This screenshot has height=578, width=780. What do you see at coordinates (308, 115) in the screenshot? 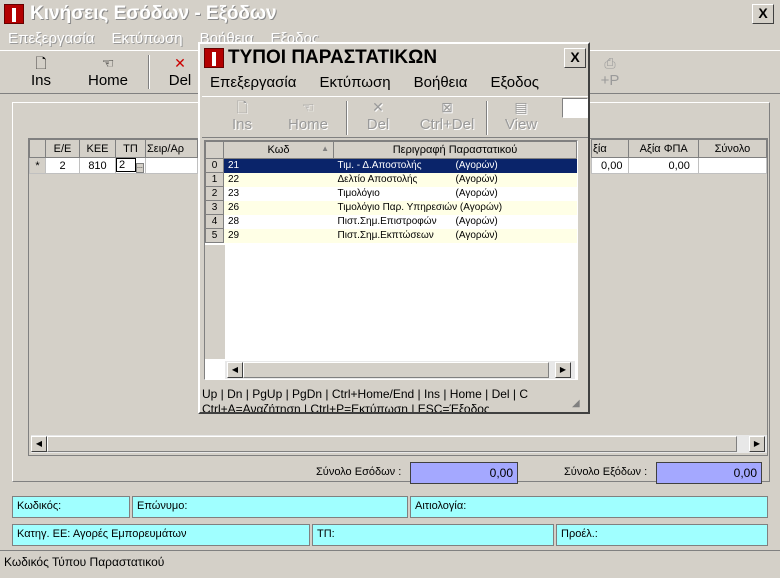
I see `dialog-home-button: ☜ Home` at bounding box center [308, 115].